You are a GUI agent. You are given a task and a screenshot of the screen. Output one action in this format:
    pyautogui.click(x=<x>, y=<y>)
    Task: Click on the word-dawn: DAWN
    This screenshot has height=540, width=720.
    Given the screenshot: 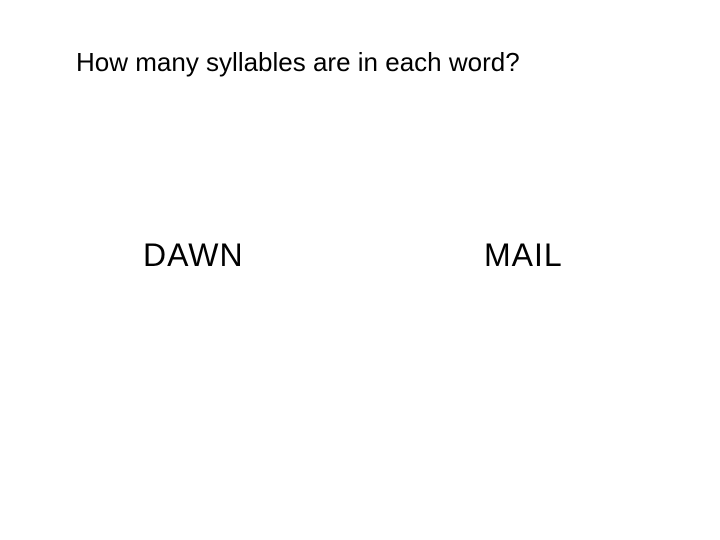 What is the action you would take?
    pyautogui.click(x=193, y=255)
    